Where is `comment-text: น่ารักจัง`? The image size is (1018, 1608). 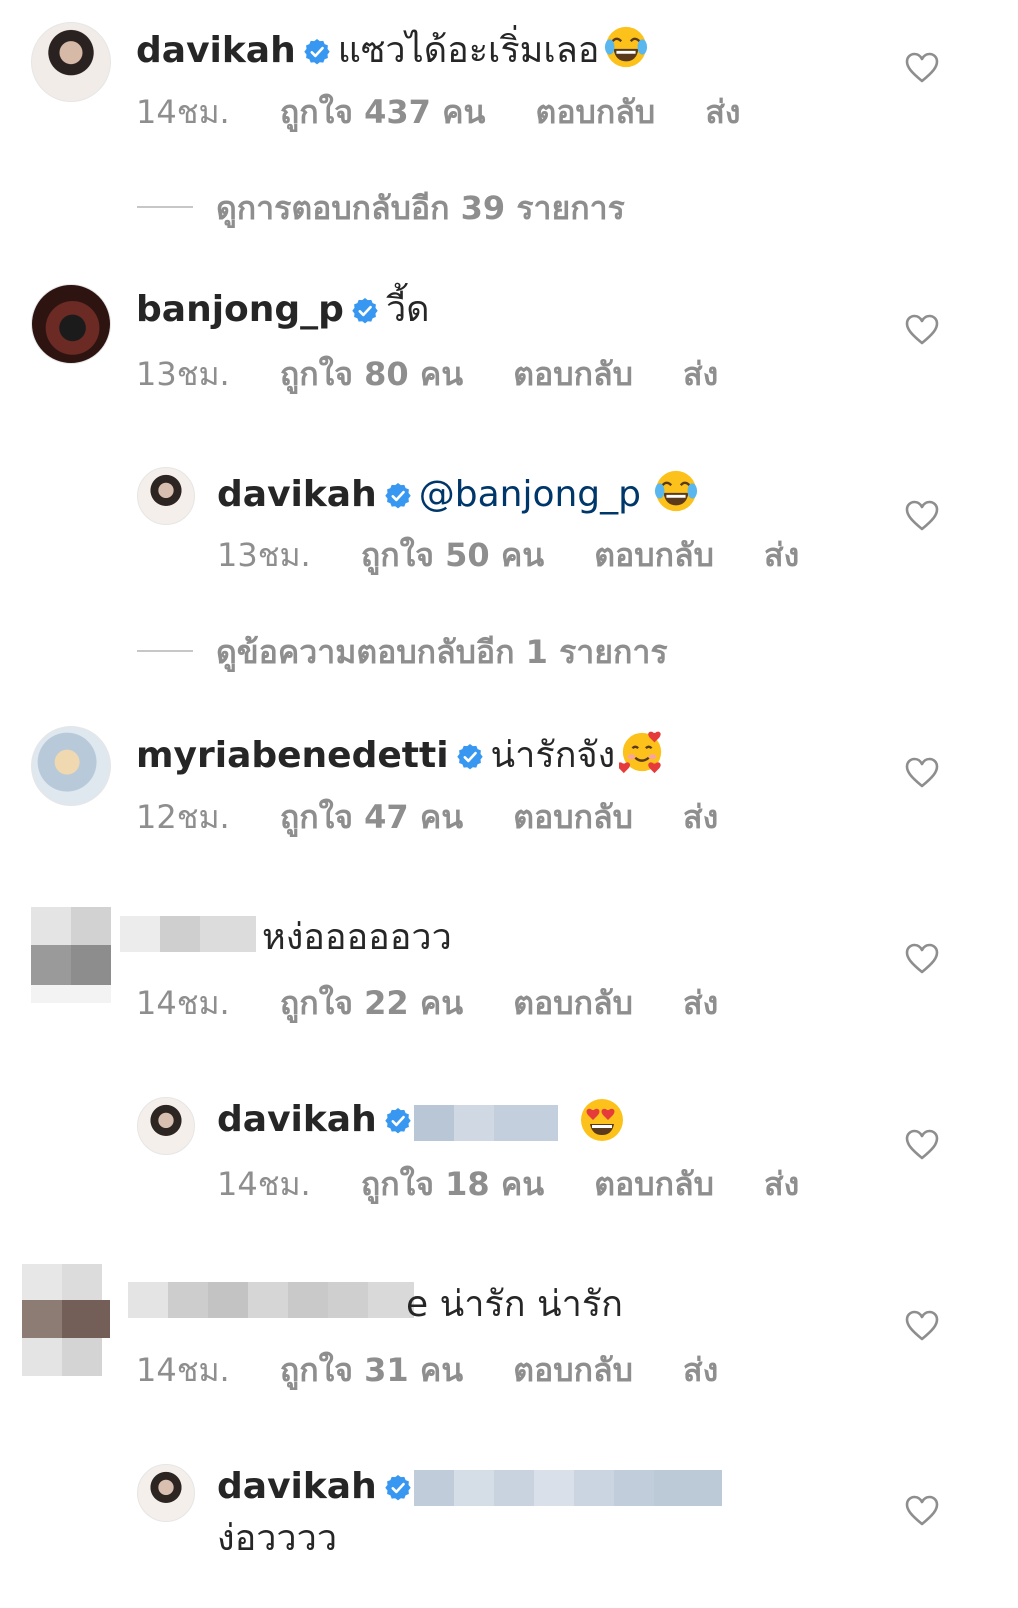 comment-text: น่ารักจัง is located at coordinates (553, 755).